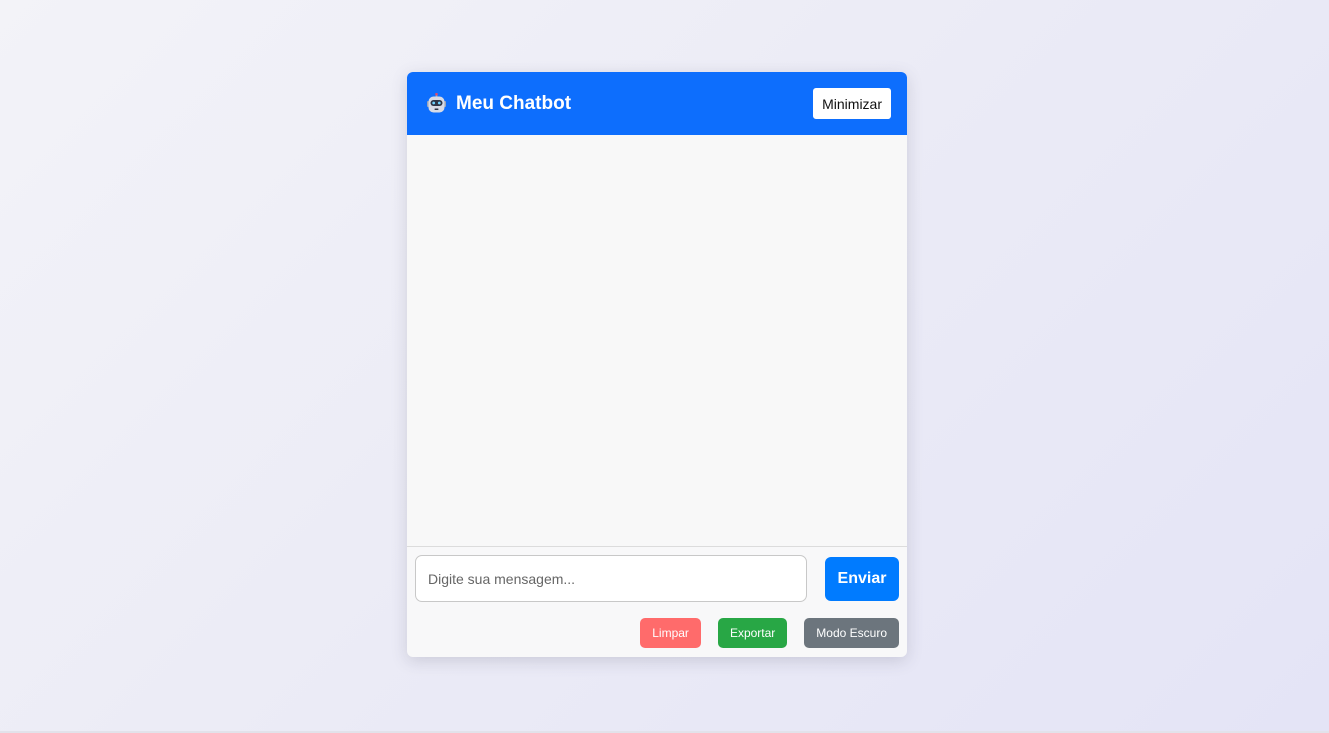 The height and width of the screenshot is (733, 1329). I want to click on export-button: Exportar, so click(752, 633).